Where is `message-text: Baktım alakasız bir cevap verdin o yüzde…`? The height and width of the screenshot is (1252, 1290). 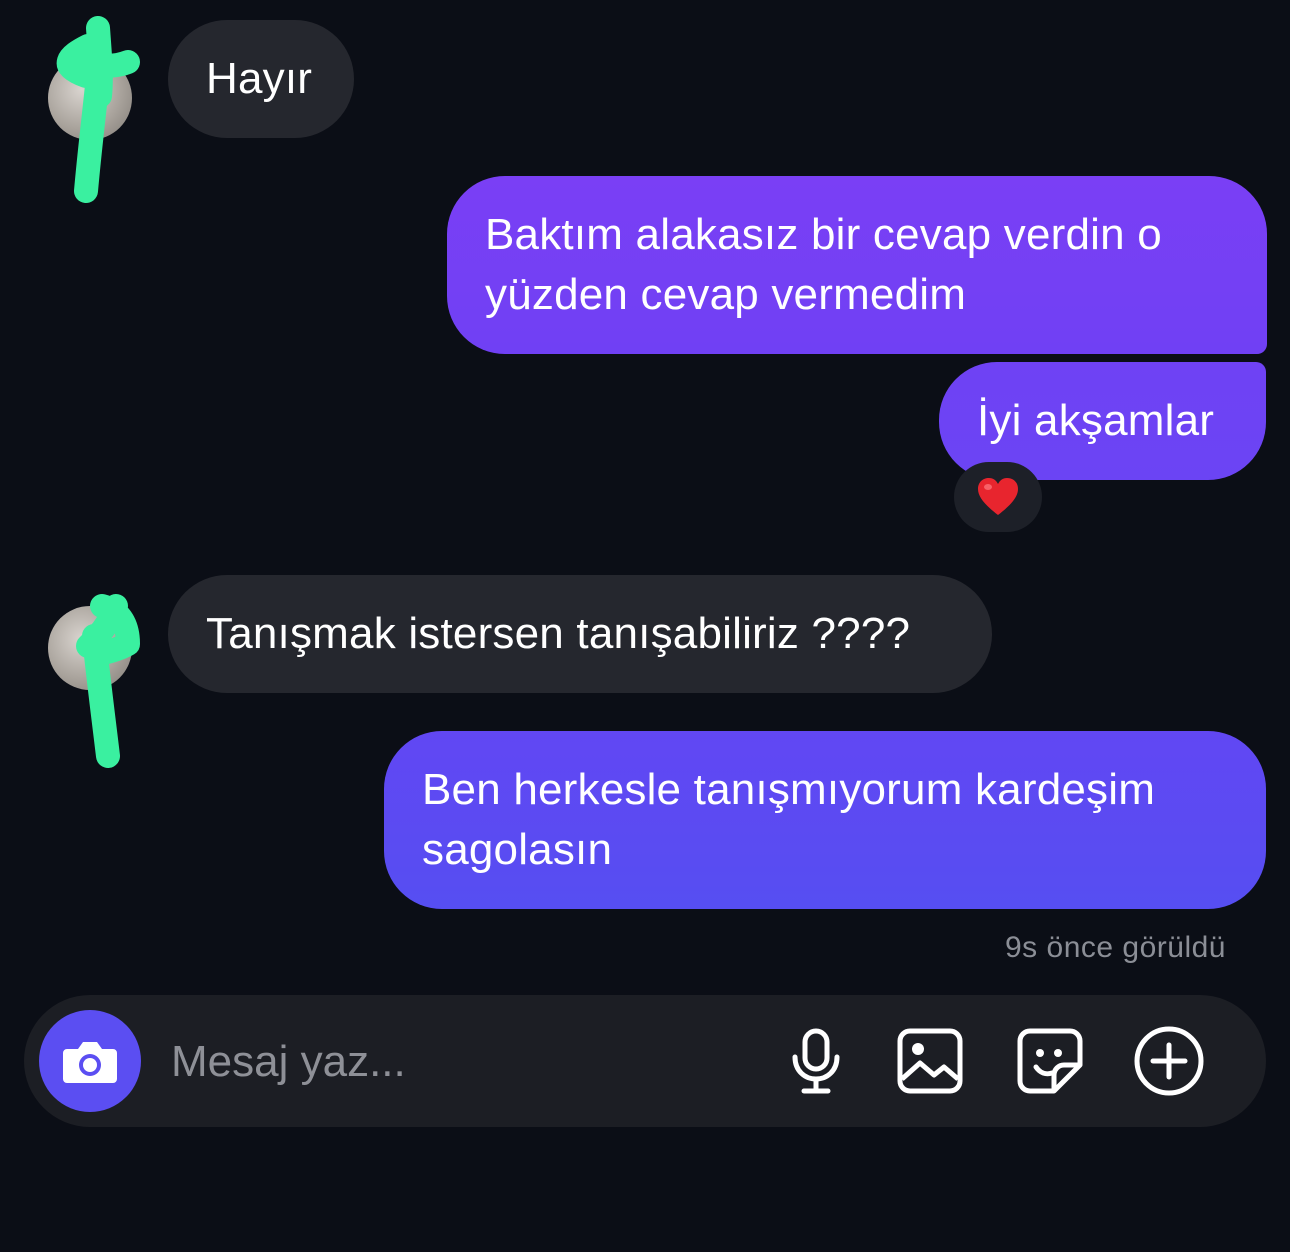 message-text: Baktım alakasız bir cevap verdin o yüzde… is located at coordinates (823, 264).